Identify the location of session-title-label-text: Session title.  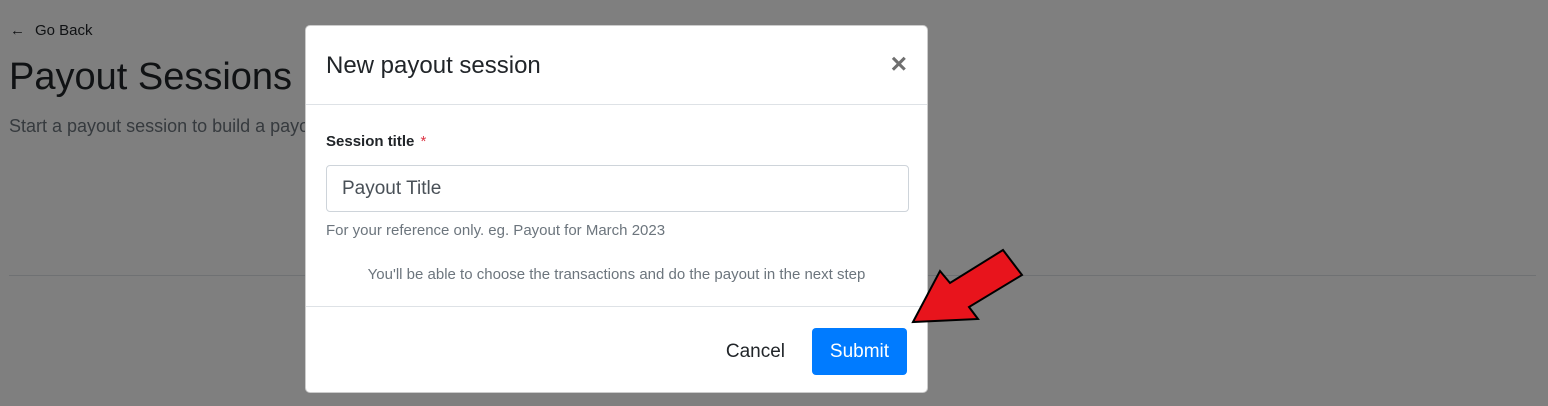
(370, 141).